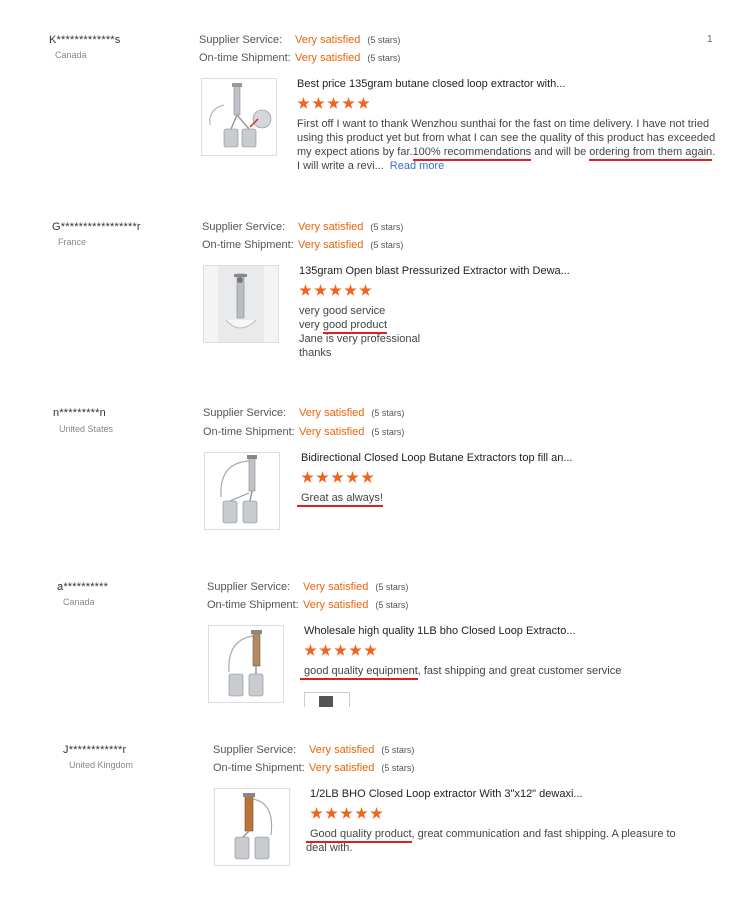 Image resolution: width=750 pixels, height=903 pixels. I want to click on highlighted-text: good quality equipment, so click(359, 672).